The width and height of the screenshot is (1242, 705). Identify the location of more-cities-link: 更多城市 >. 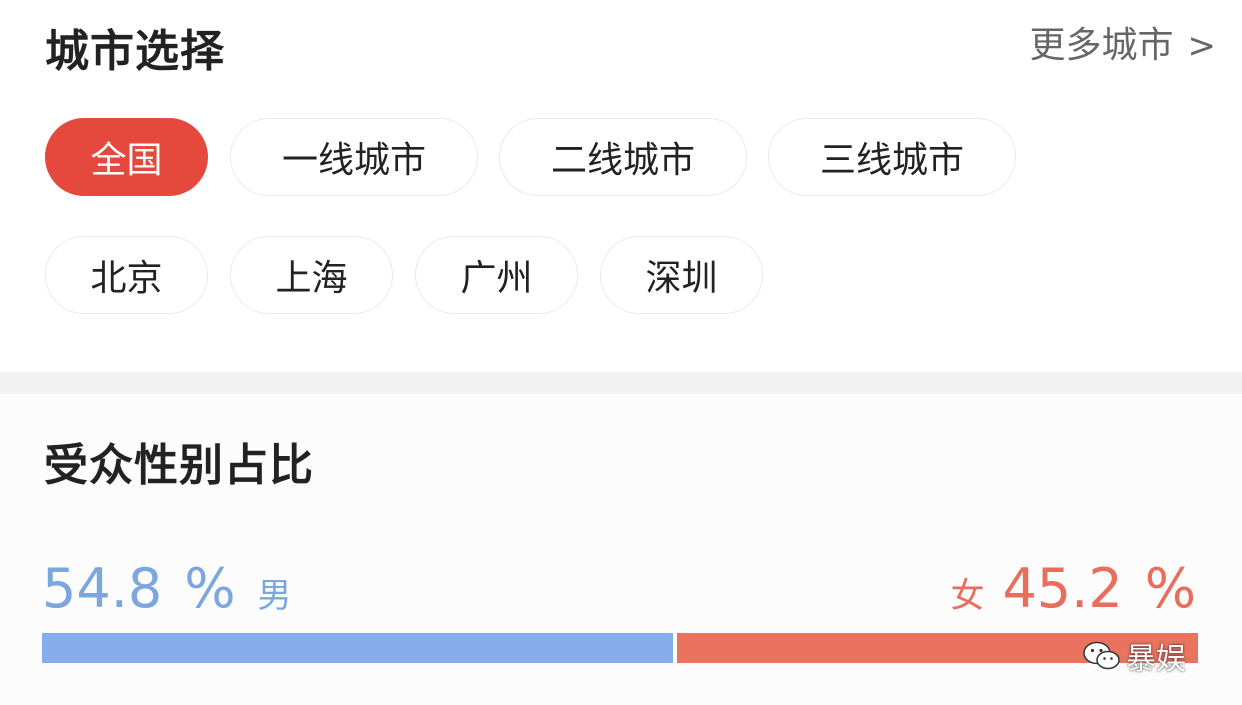
(1122, 46).